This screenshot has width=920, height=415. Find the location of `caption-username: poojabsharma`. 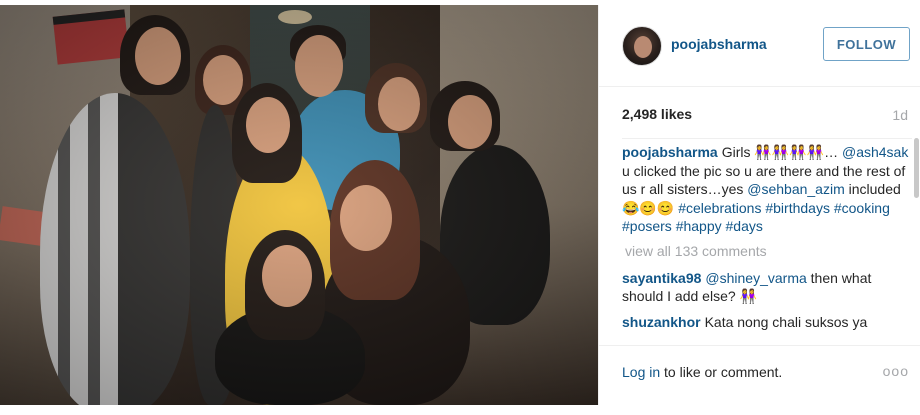

caption-username: poojabsharma is located at coordinates (670, 152).